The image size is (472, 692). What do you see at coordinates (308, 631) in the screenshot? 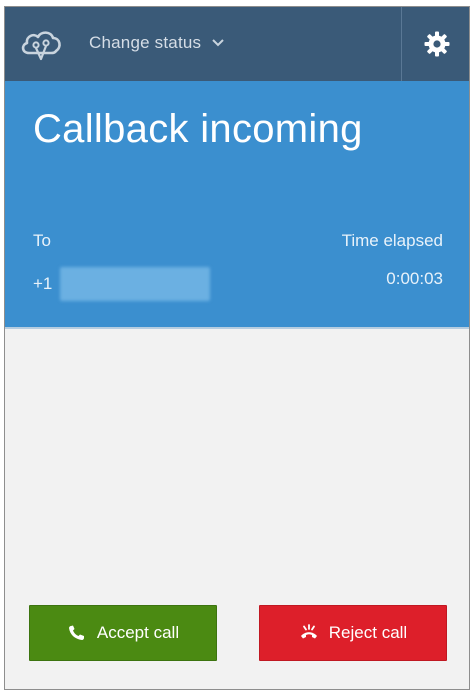
I see `hang-up-icon` at bounding box center [308, 631].